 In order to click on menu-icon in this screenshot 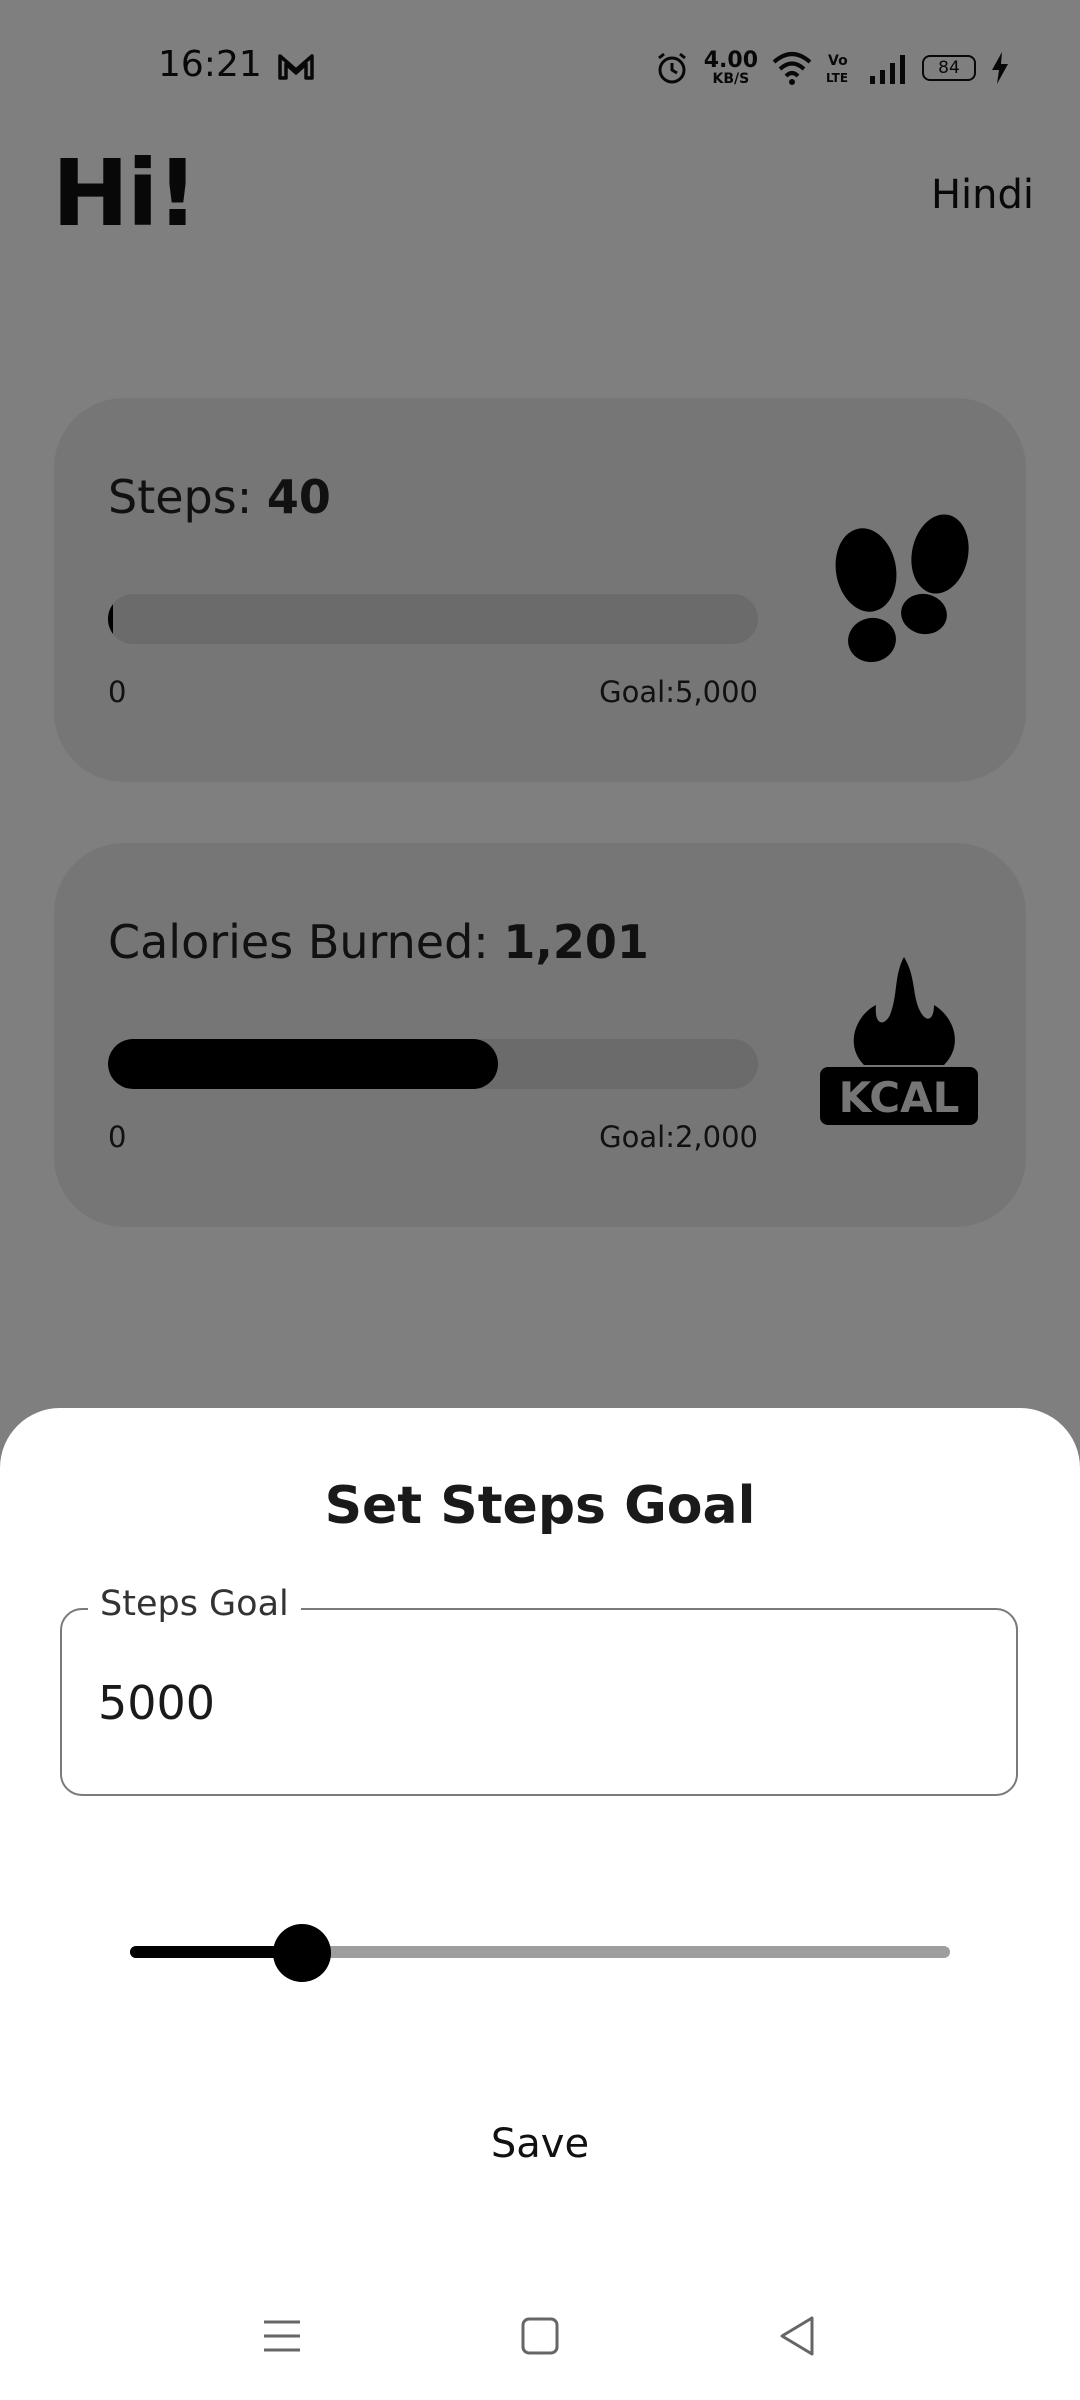, I will do `click(282, 2336)`.